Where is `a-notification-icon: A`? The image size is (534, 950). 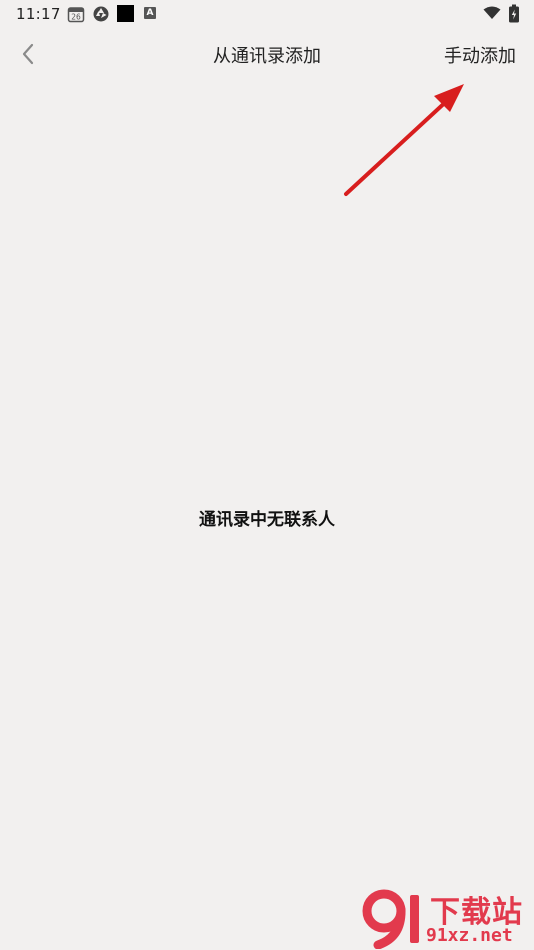 a-notification-icon: A is located at coordinates (150, 13).